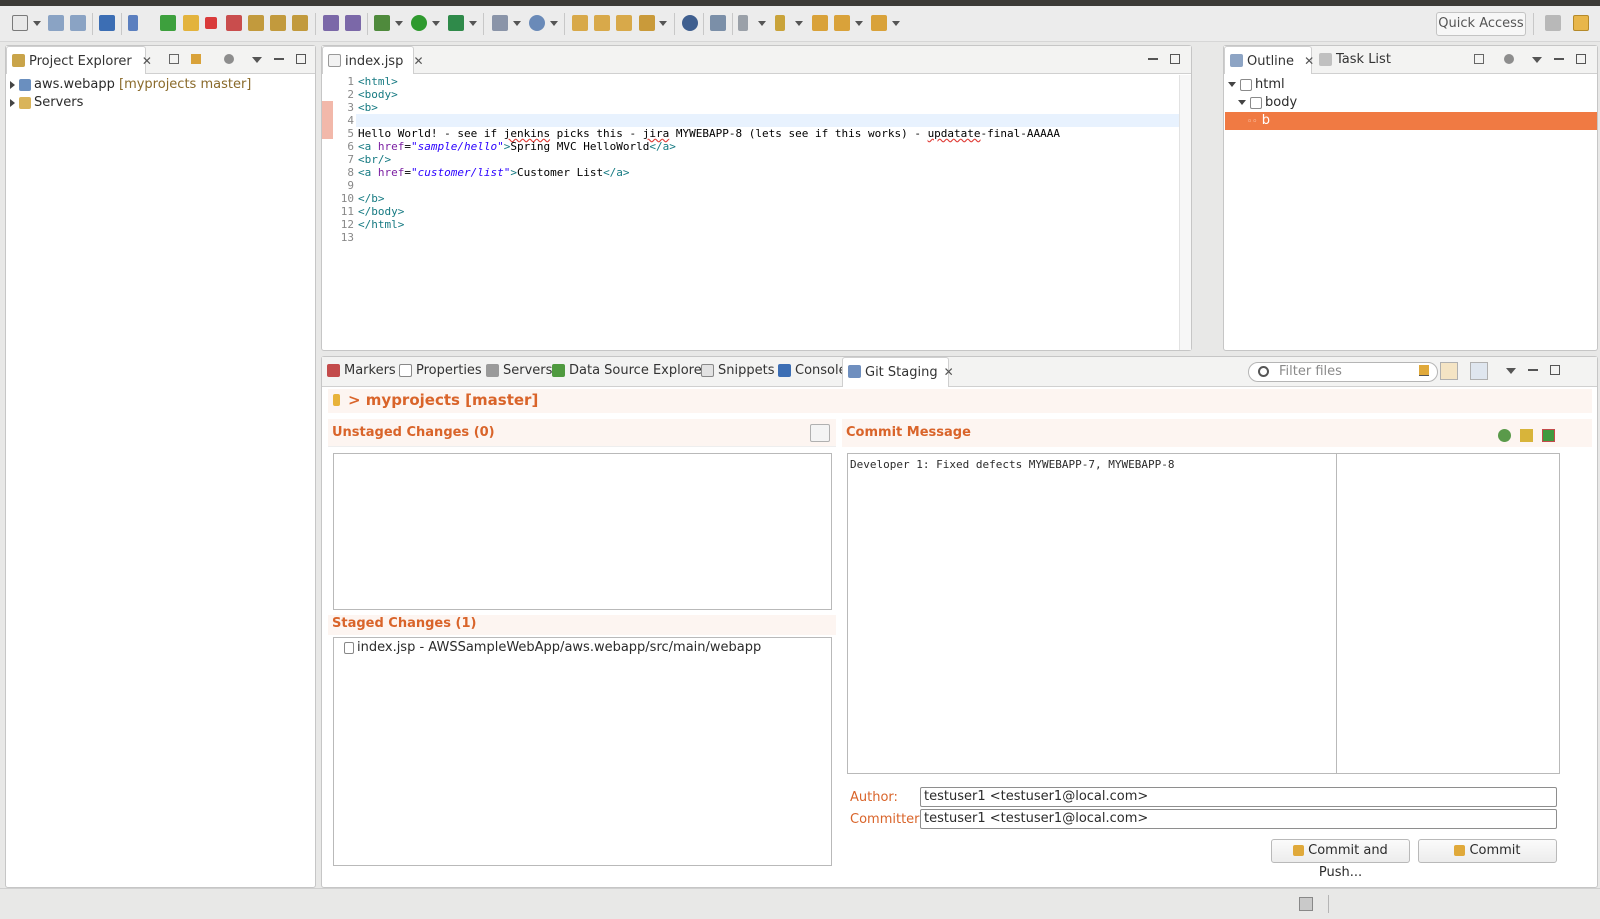 The width and height of the screenshot is (1600, 919). I want to click on open-task-icon, so click(353, 23).